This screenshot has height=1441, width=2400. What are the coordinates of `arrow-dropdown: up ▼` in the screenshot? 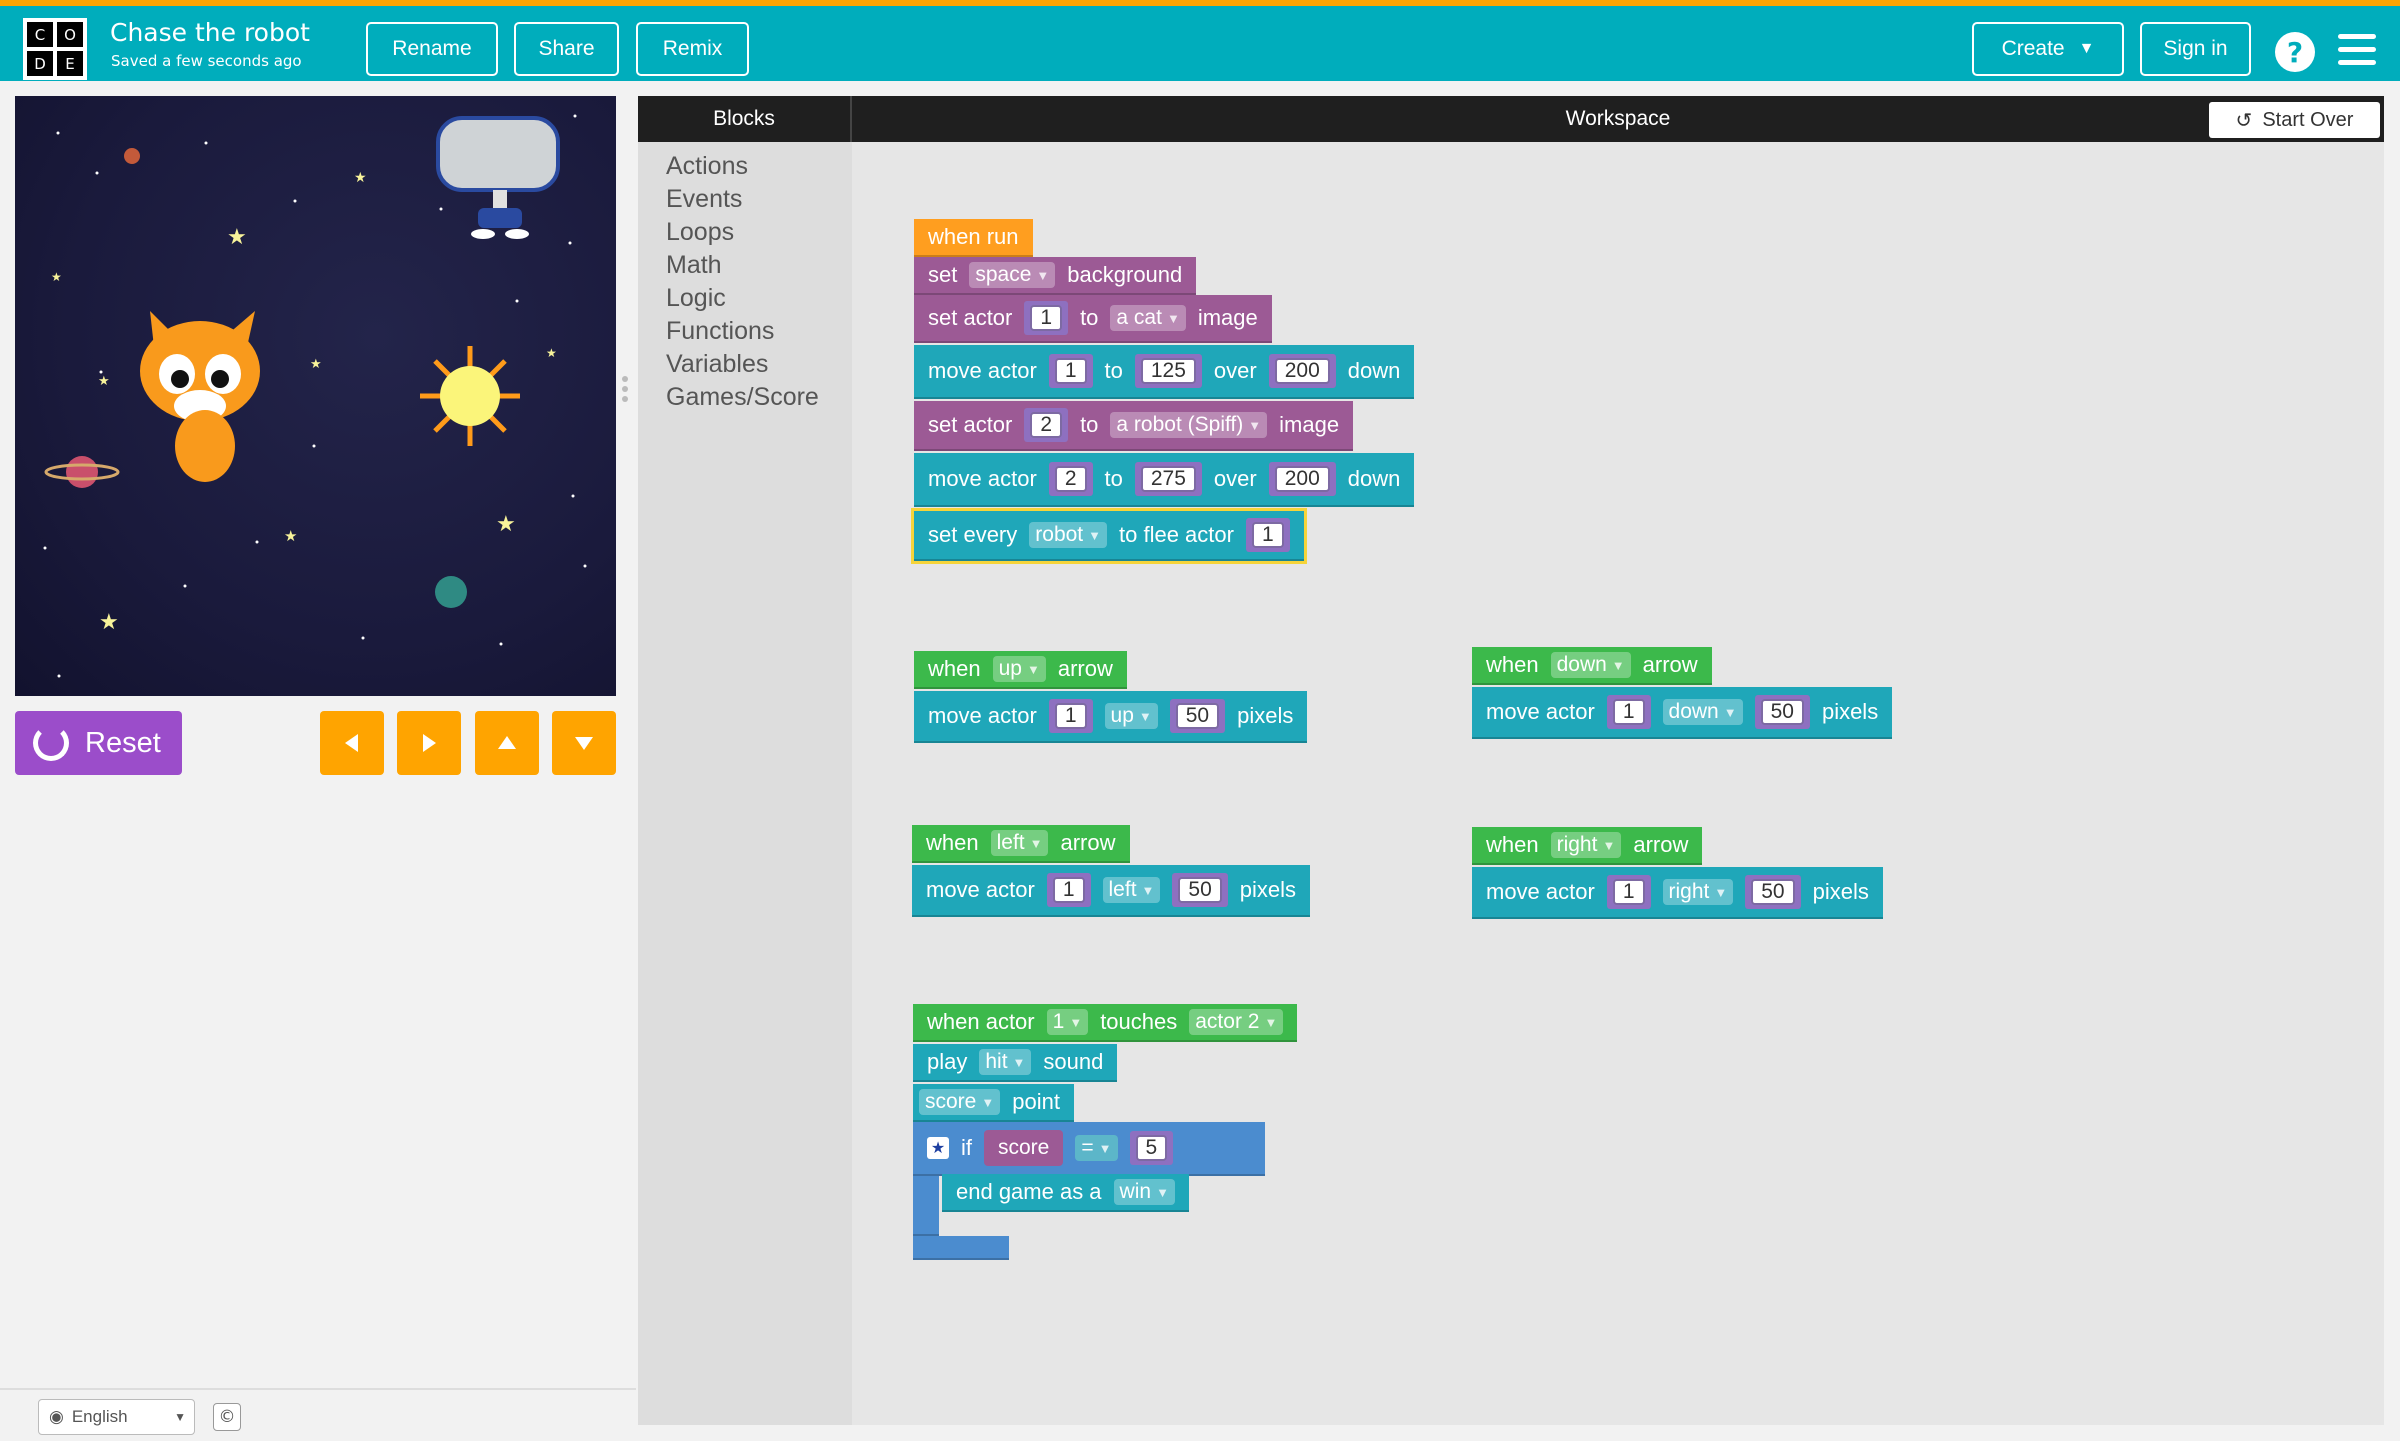 It's located at (1019, 669).